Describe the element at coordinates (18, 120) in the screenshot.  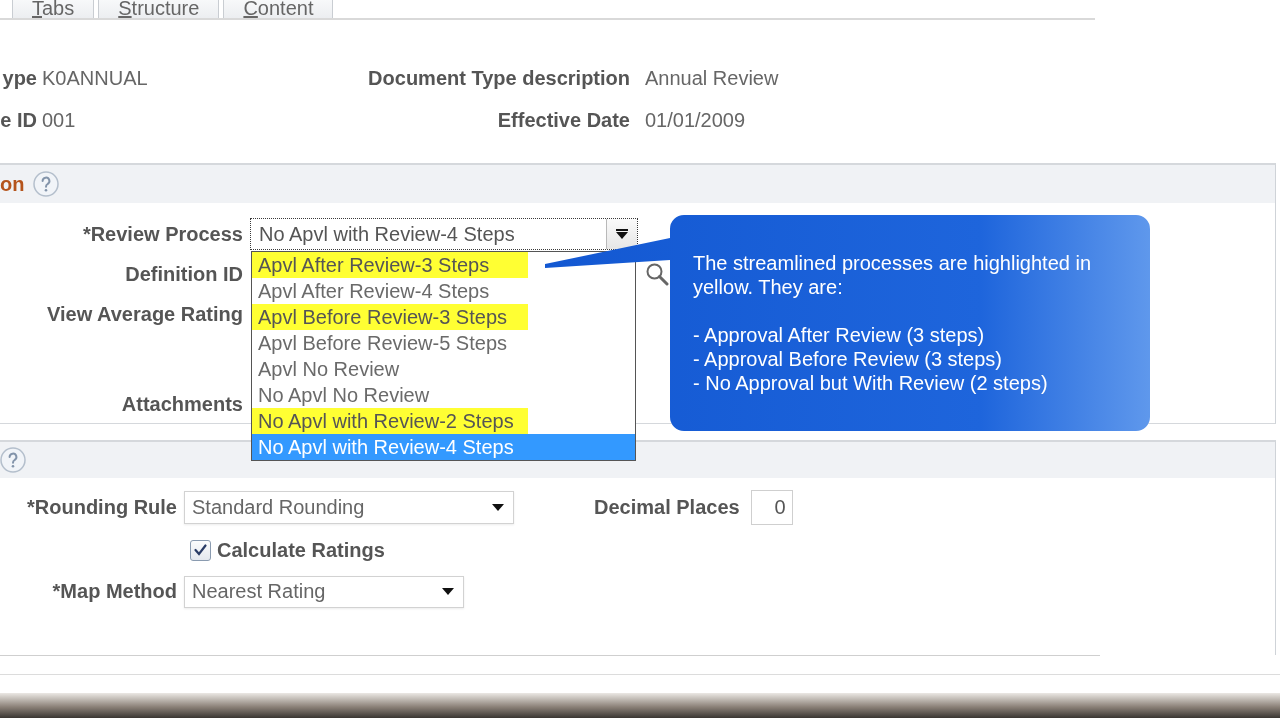
I see `field-label: e ID` at that location.